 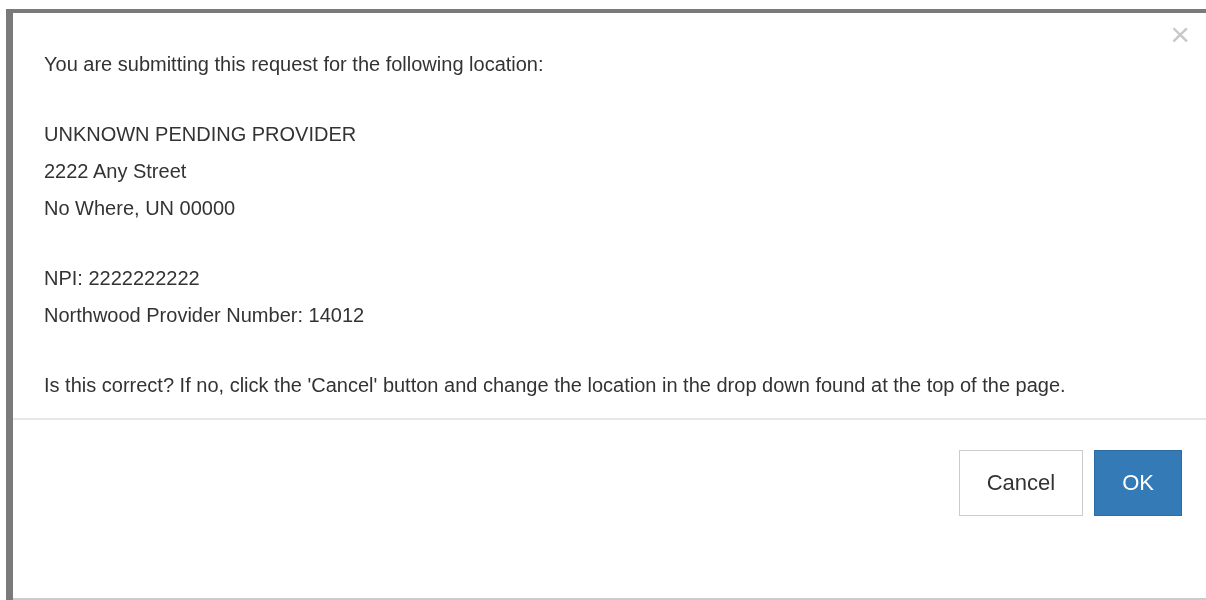 What do you see at coordinates (140, 208) in the screenshot?
I see `address-line: No Where, UN 00000` at bounding box center [140, 208].